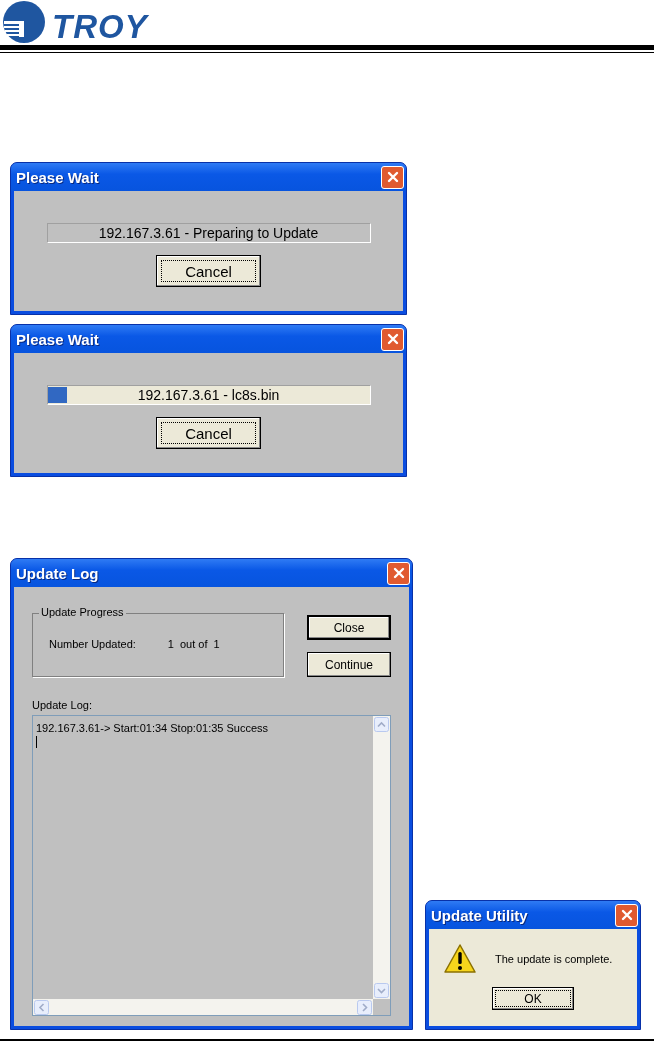 This screenshot has height=1057, width=654. Describe the element at coordinates (57, 573) in the screenshot. I see `window-title: Update Log` at that location.